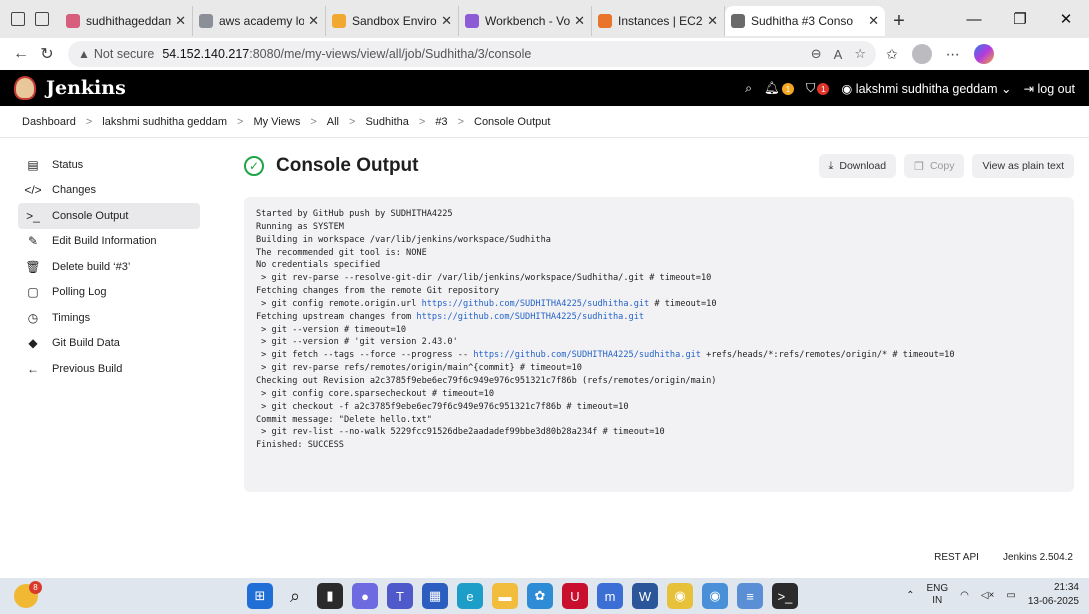 Image resolution: width=1089 pixels, height=614 pixels. Describe the element at coordinates (838, 54) in the screenshot. I see `read-aloud-icon: A` at that location.